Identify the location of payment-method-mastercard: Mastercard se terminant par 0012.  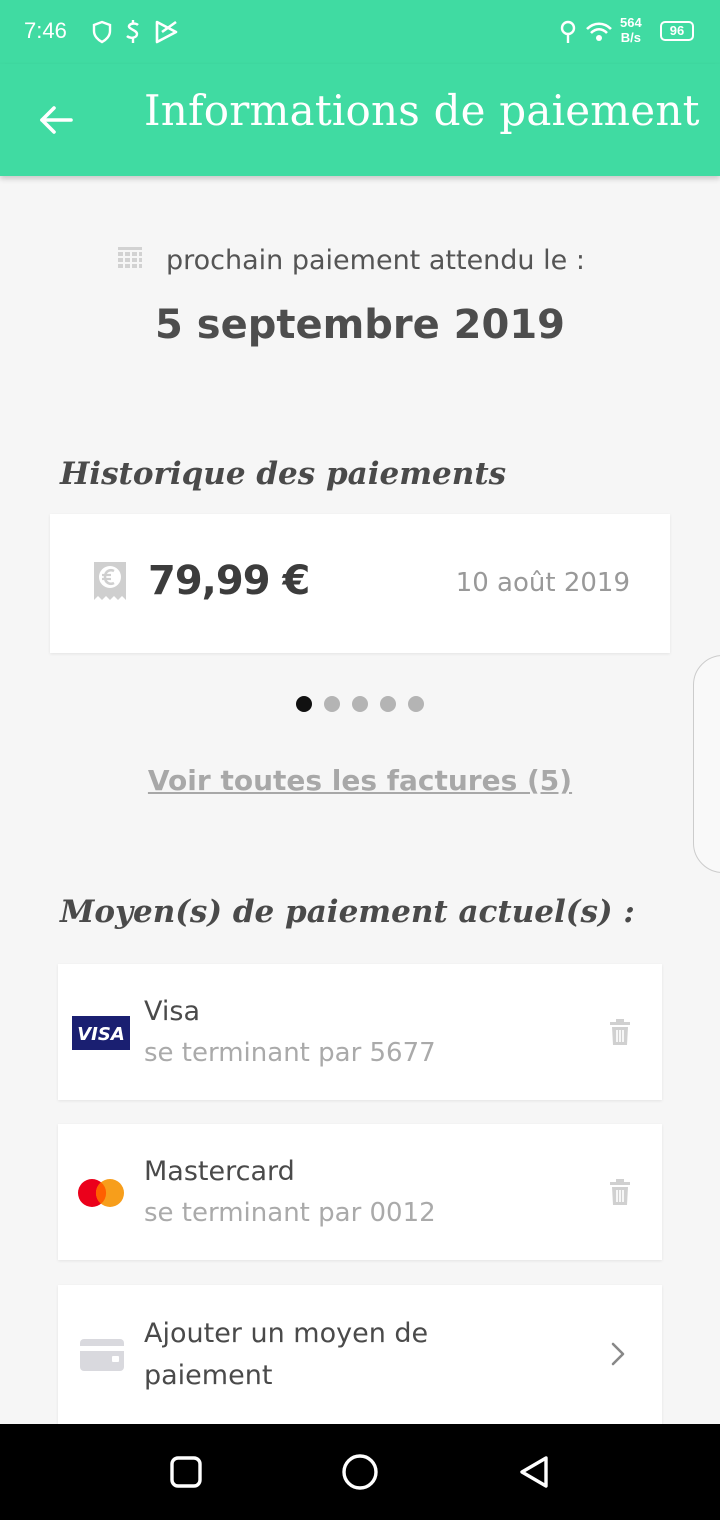
(360, 1192).